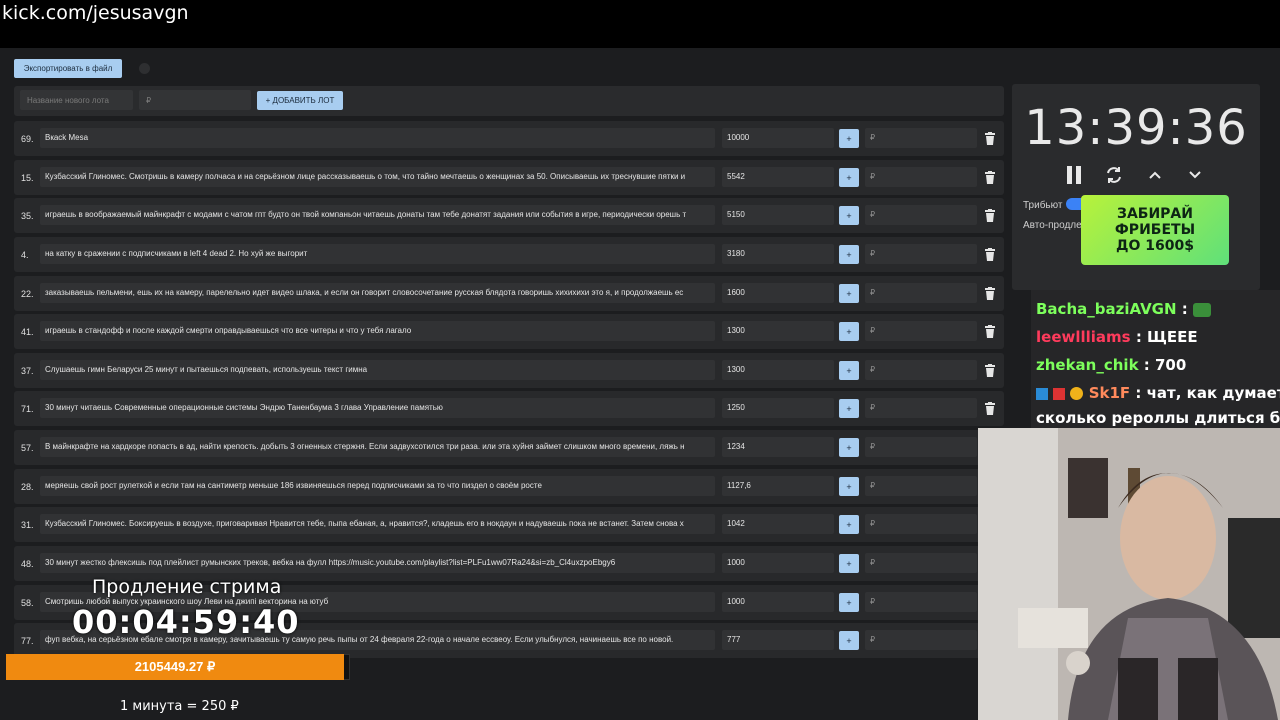 The image size is (1280, 720). What do you see at coordinates (1155, 175) in the screenshot?
I see `chevron-up-icon` at bounding box center [1155, 175].